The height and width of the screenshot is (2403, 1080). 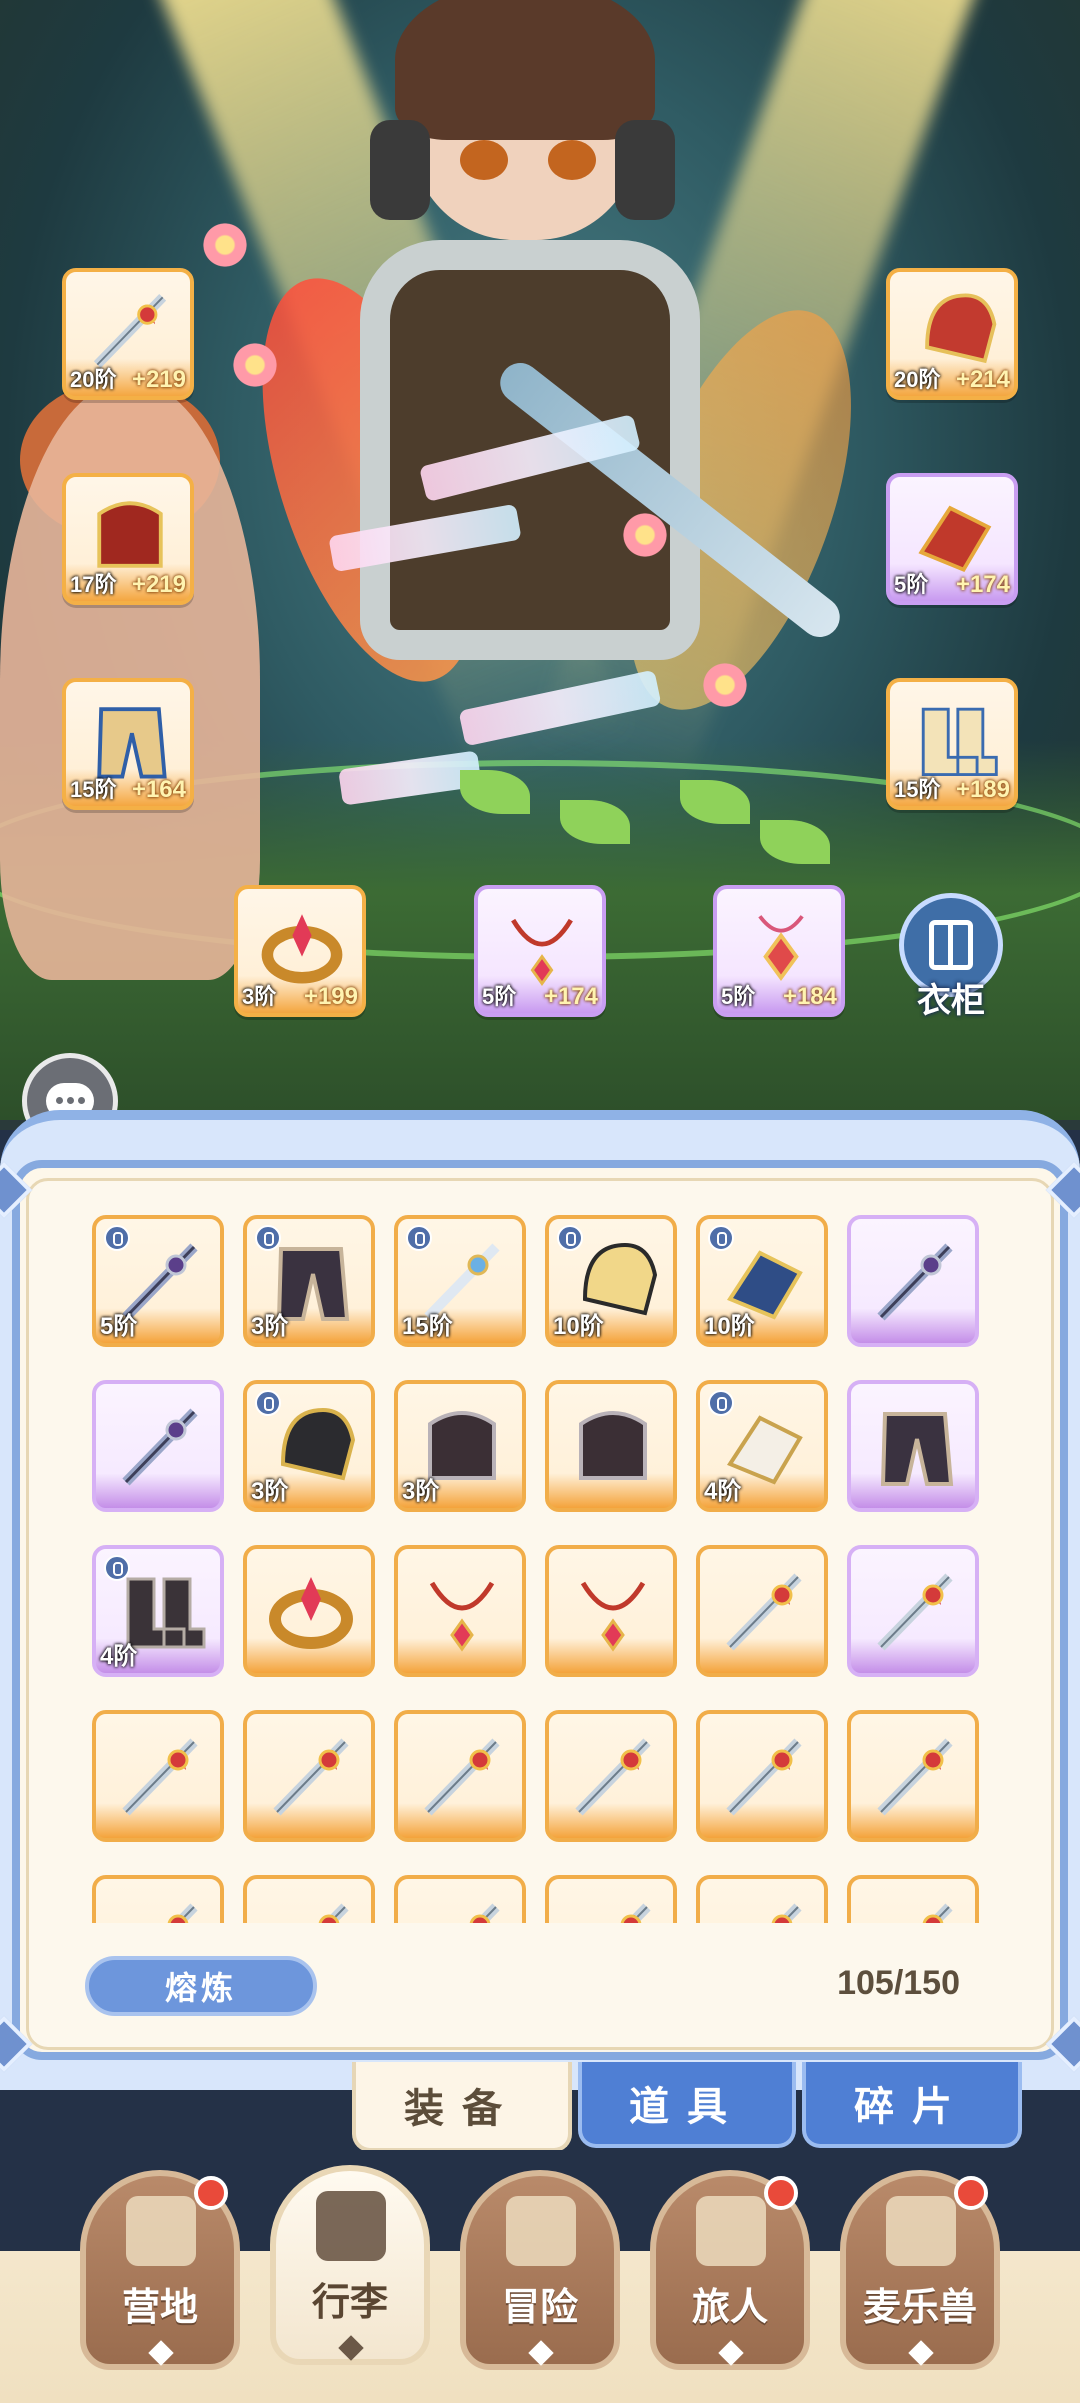 What do you see at coordinates (951, 956) in the screenshot?
I see `wardrobe-button: 衣柜` at bounding box center [951, 956].